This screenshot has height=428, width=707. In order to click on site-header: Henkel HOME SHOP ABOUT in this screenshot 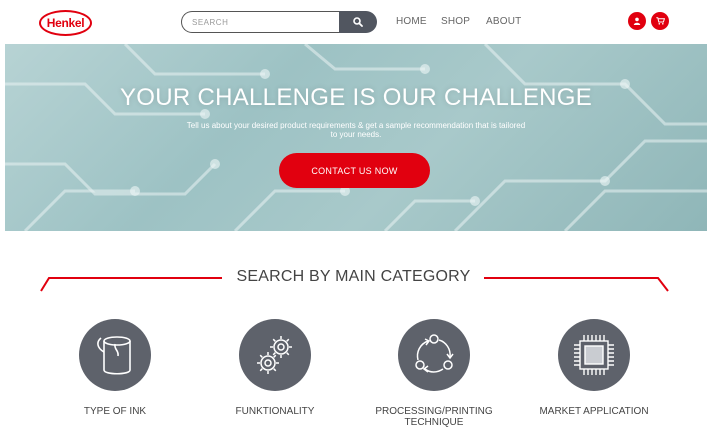, I will do `click(353, 22)`.